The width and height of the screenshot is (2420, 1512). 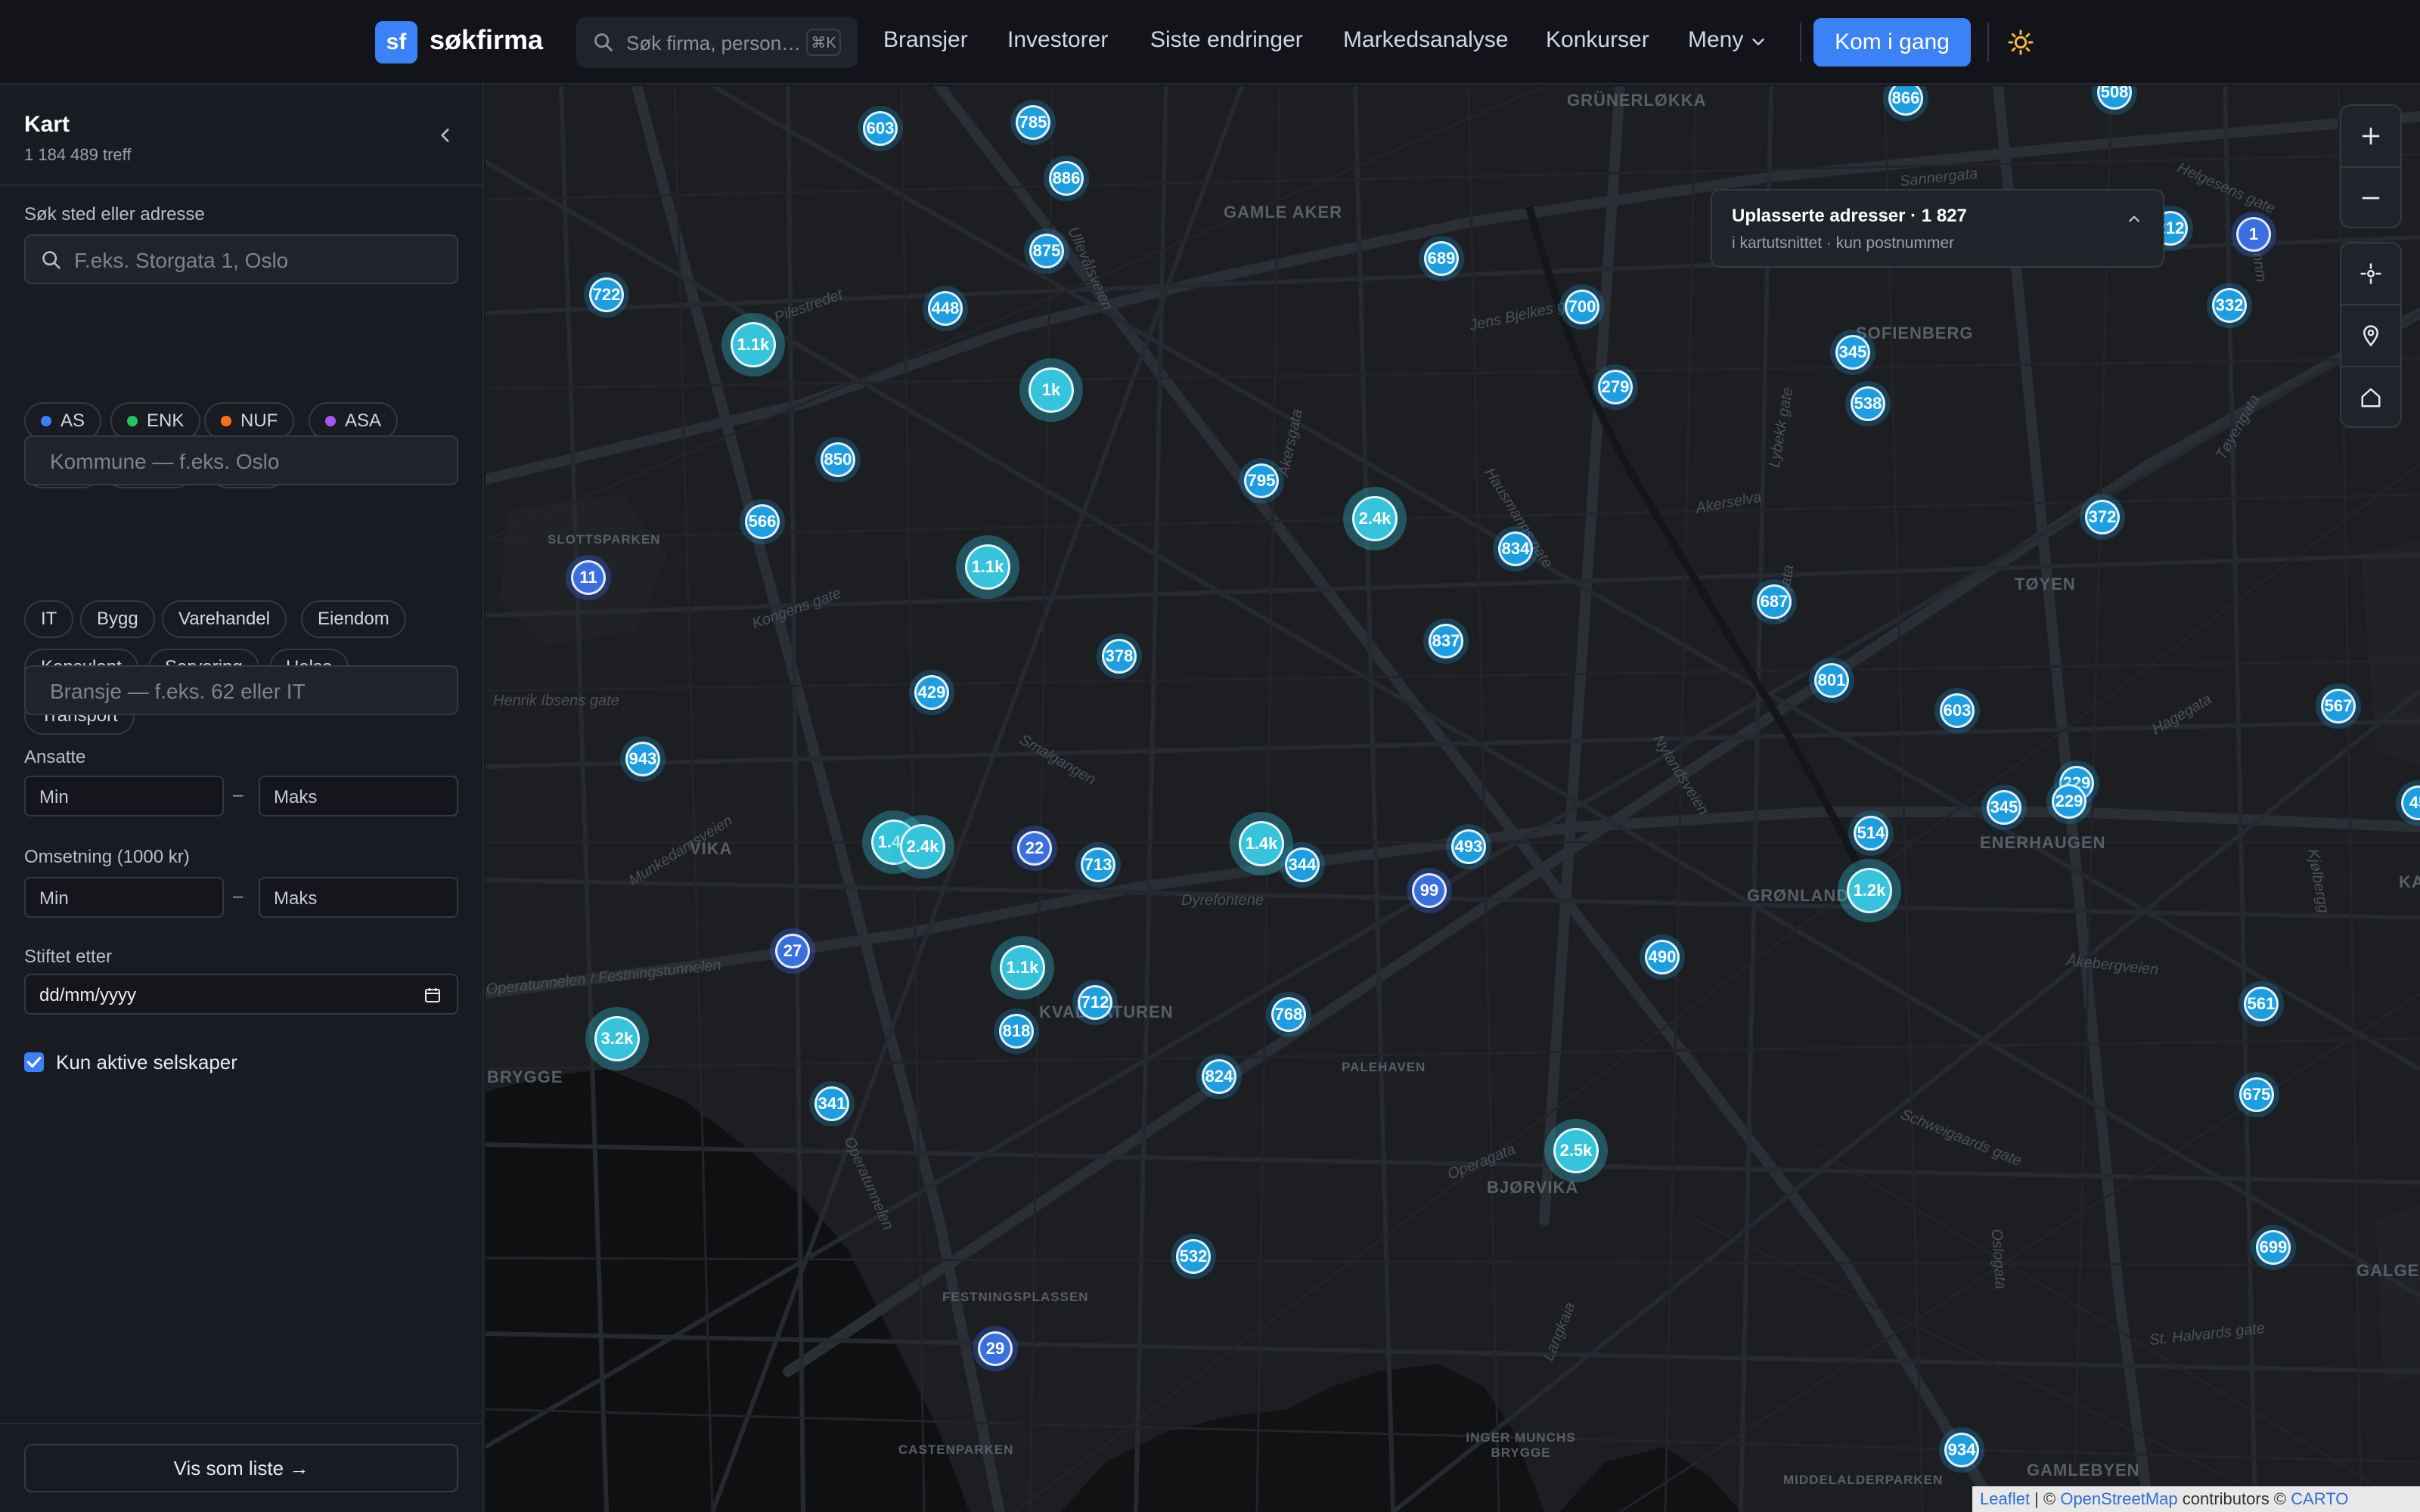 What do you see at coordinates (358, 796) in the screenshot?
I see `employees-max-input: Maks` at bounding box center [358, 796].